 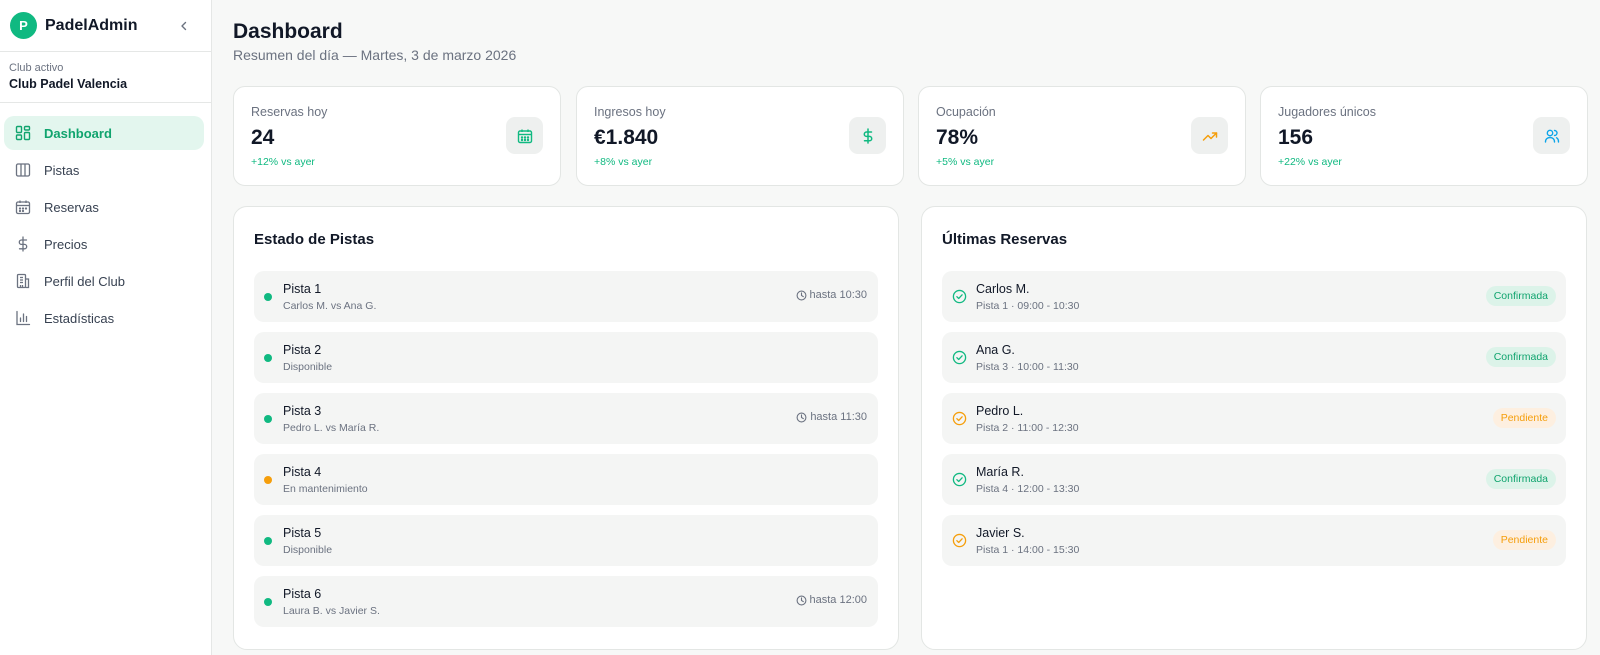 I want to click on stat-label: Ocupación, so click(x=966, y=112).